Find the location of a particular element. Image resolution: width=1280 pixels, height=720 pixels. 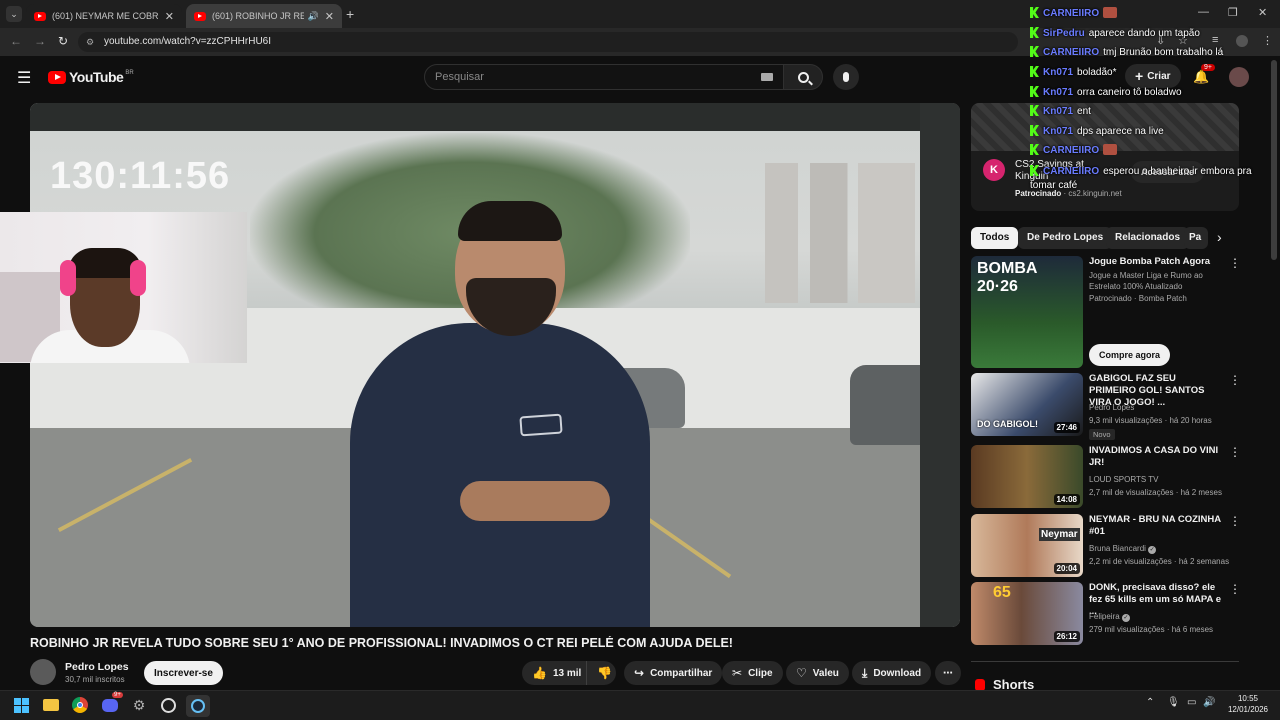

stream-timer: 130:11:56 is located at coordinates (140, 176).